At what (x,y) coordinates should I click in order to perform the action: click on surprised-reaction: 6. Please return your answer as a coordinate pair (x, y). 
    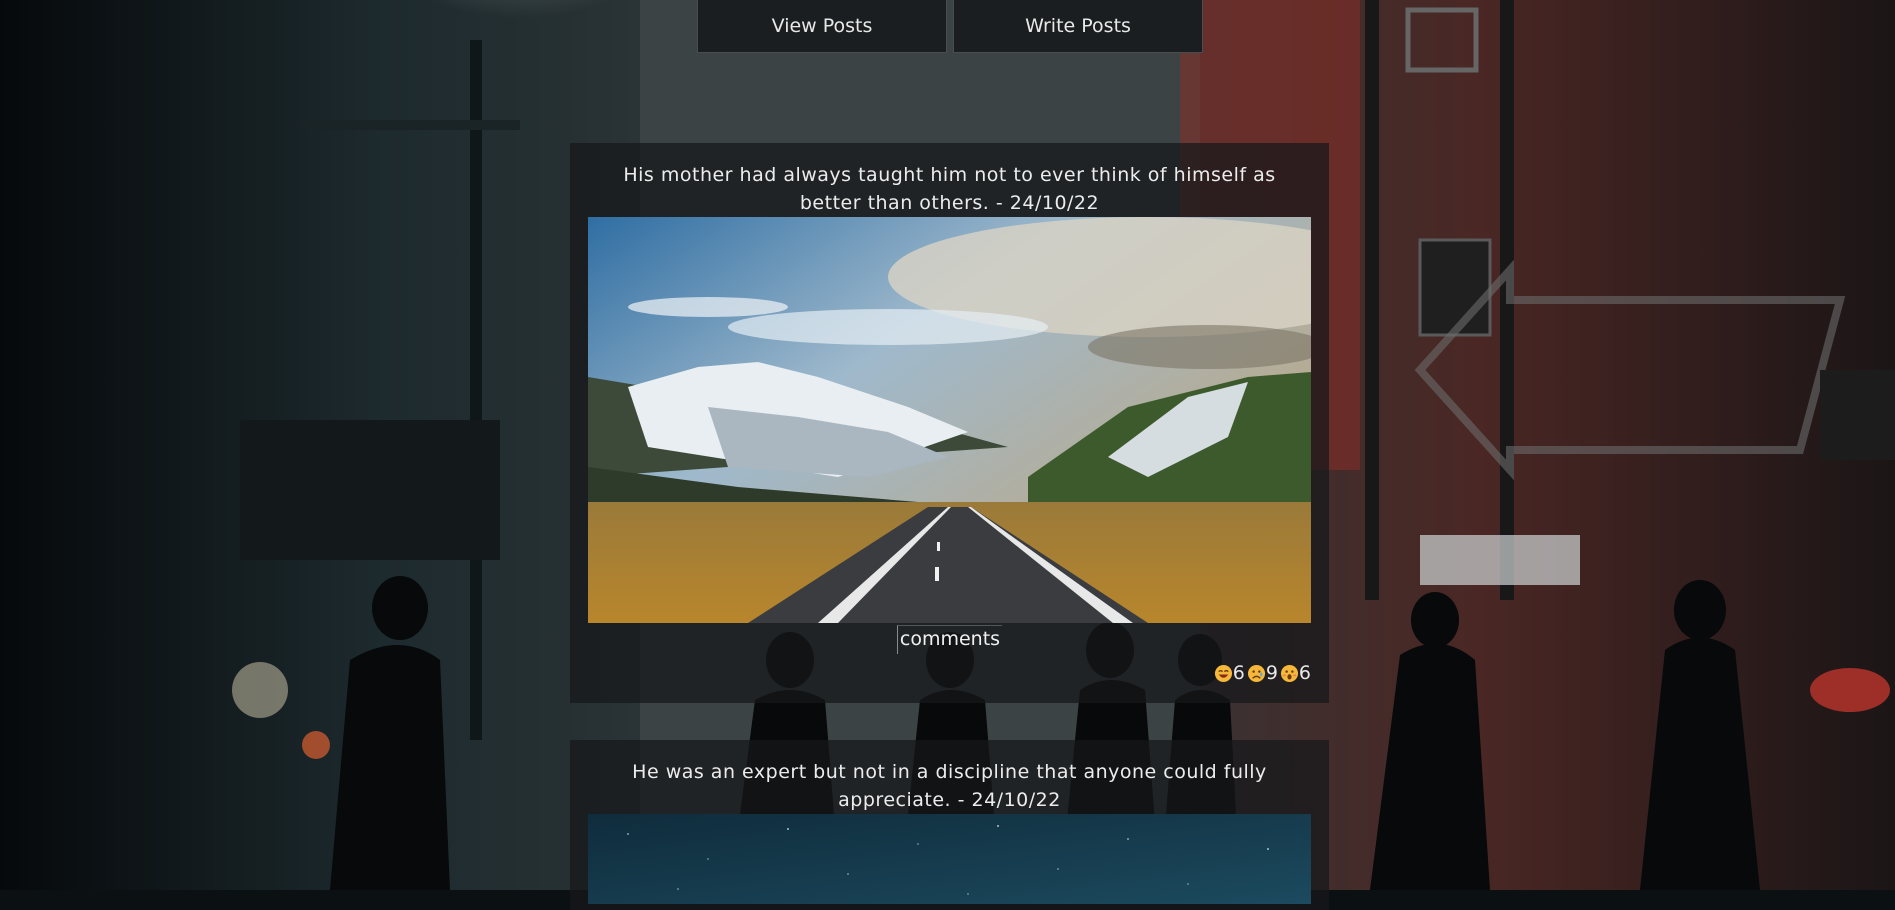
    Looking at the image, I should click on (1295, 673).